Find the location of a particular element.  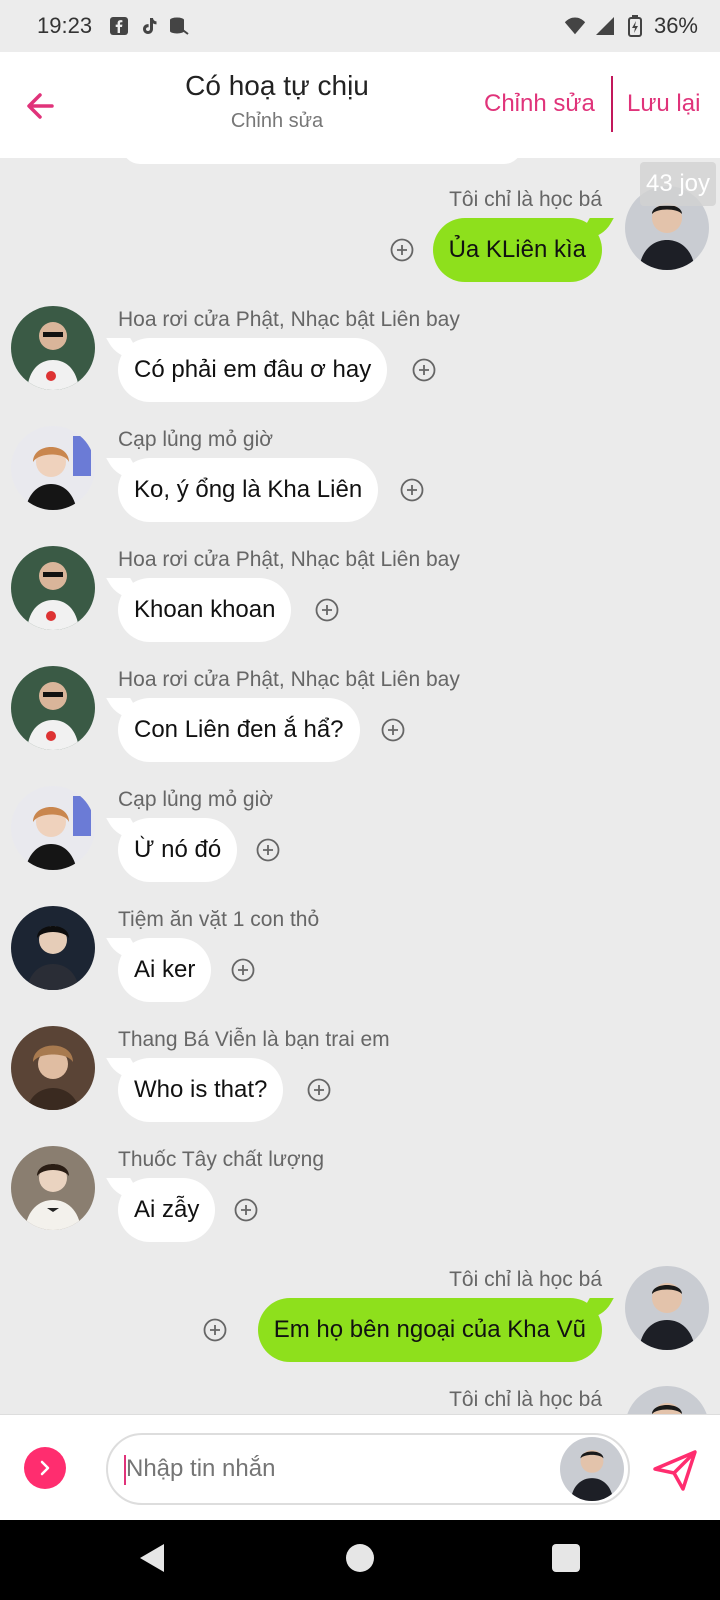

partial-message-bubble is located at coordinates (322, 161).